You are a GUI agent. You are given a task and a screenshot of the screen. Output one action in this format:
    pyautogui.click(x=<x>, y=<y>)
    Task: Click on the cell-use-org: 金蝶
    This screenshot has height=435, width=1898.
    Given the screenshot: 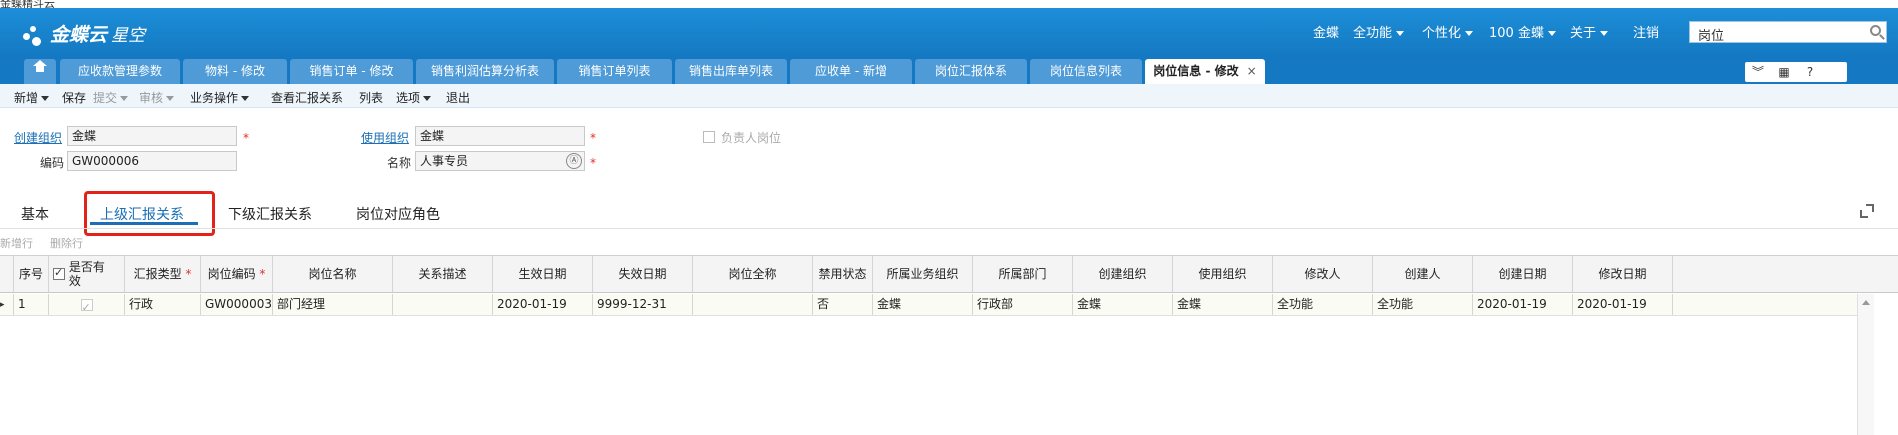 What is the action you would take?
    pyautogui.click(x=1223, y=304)
    